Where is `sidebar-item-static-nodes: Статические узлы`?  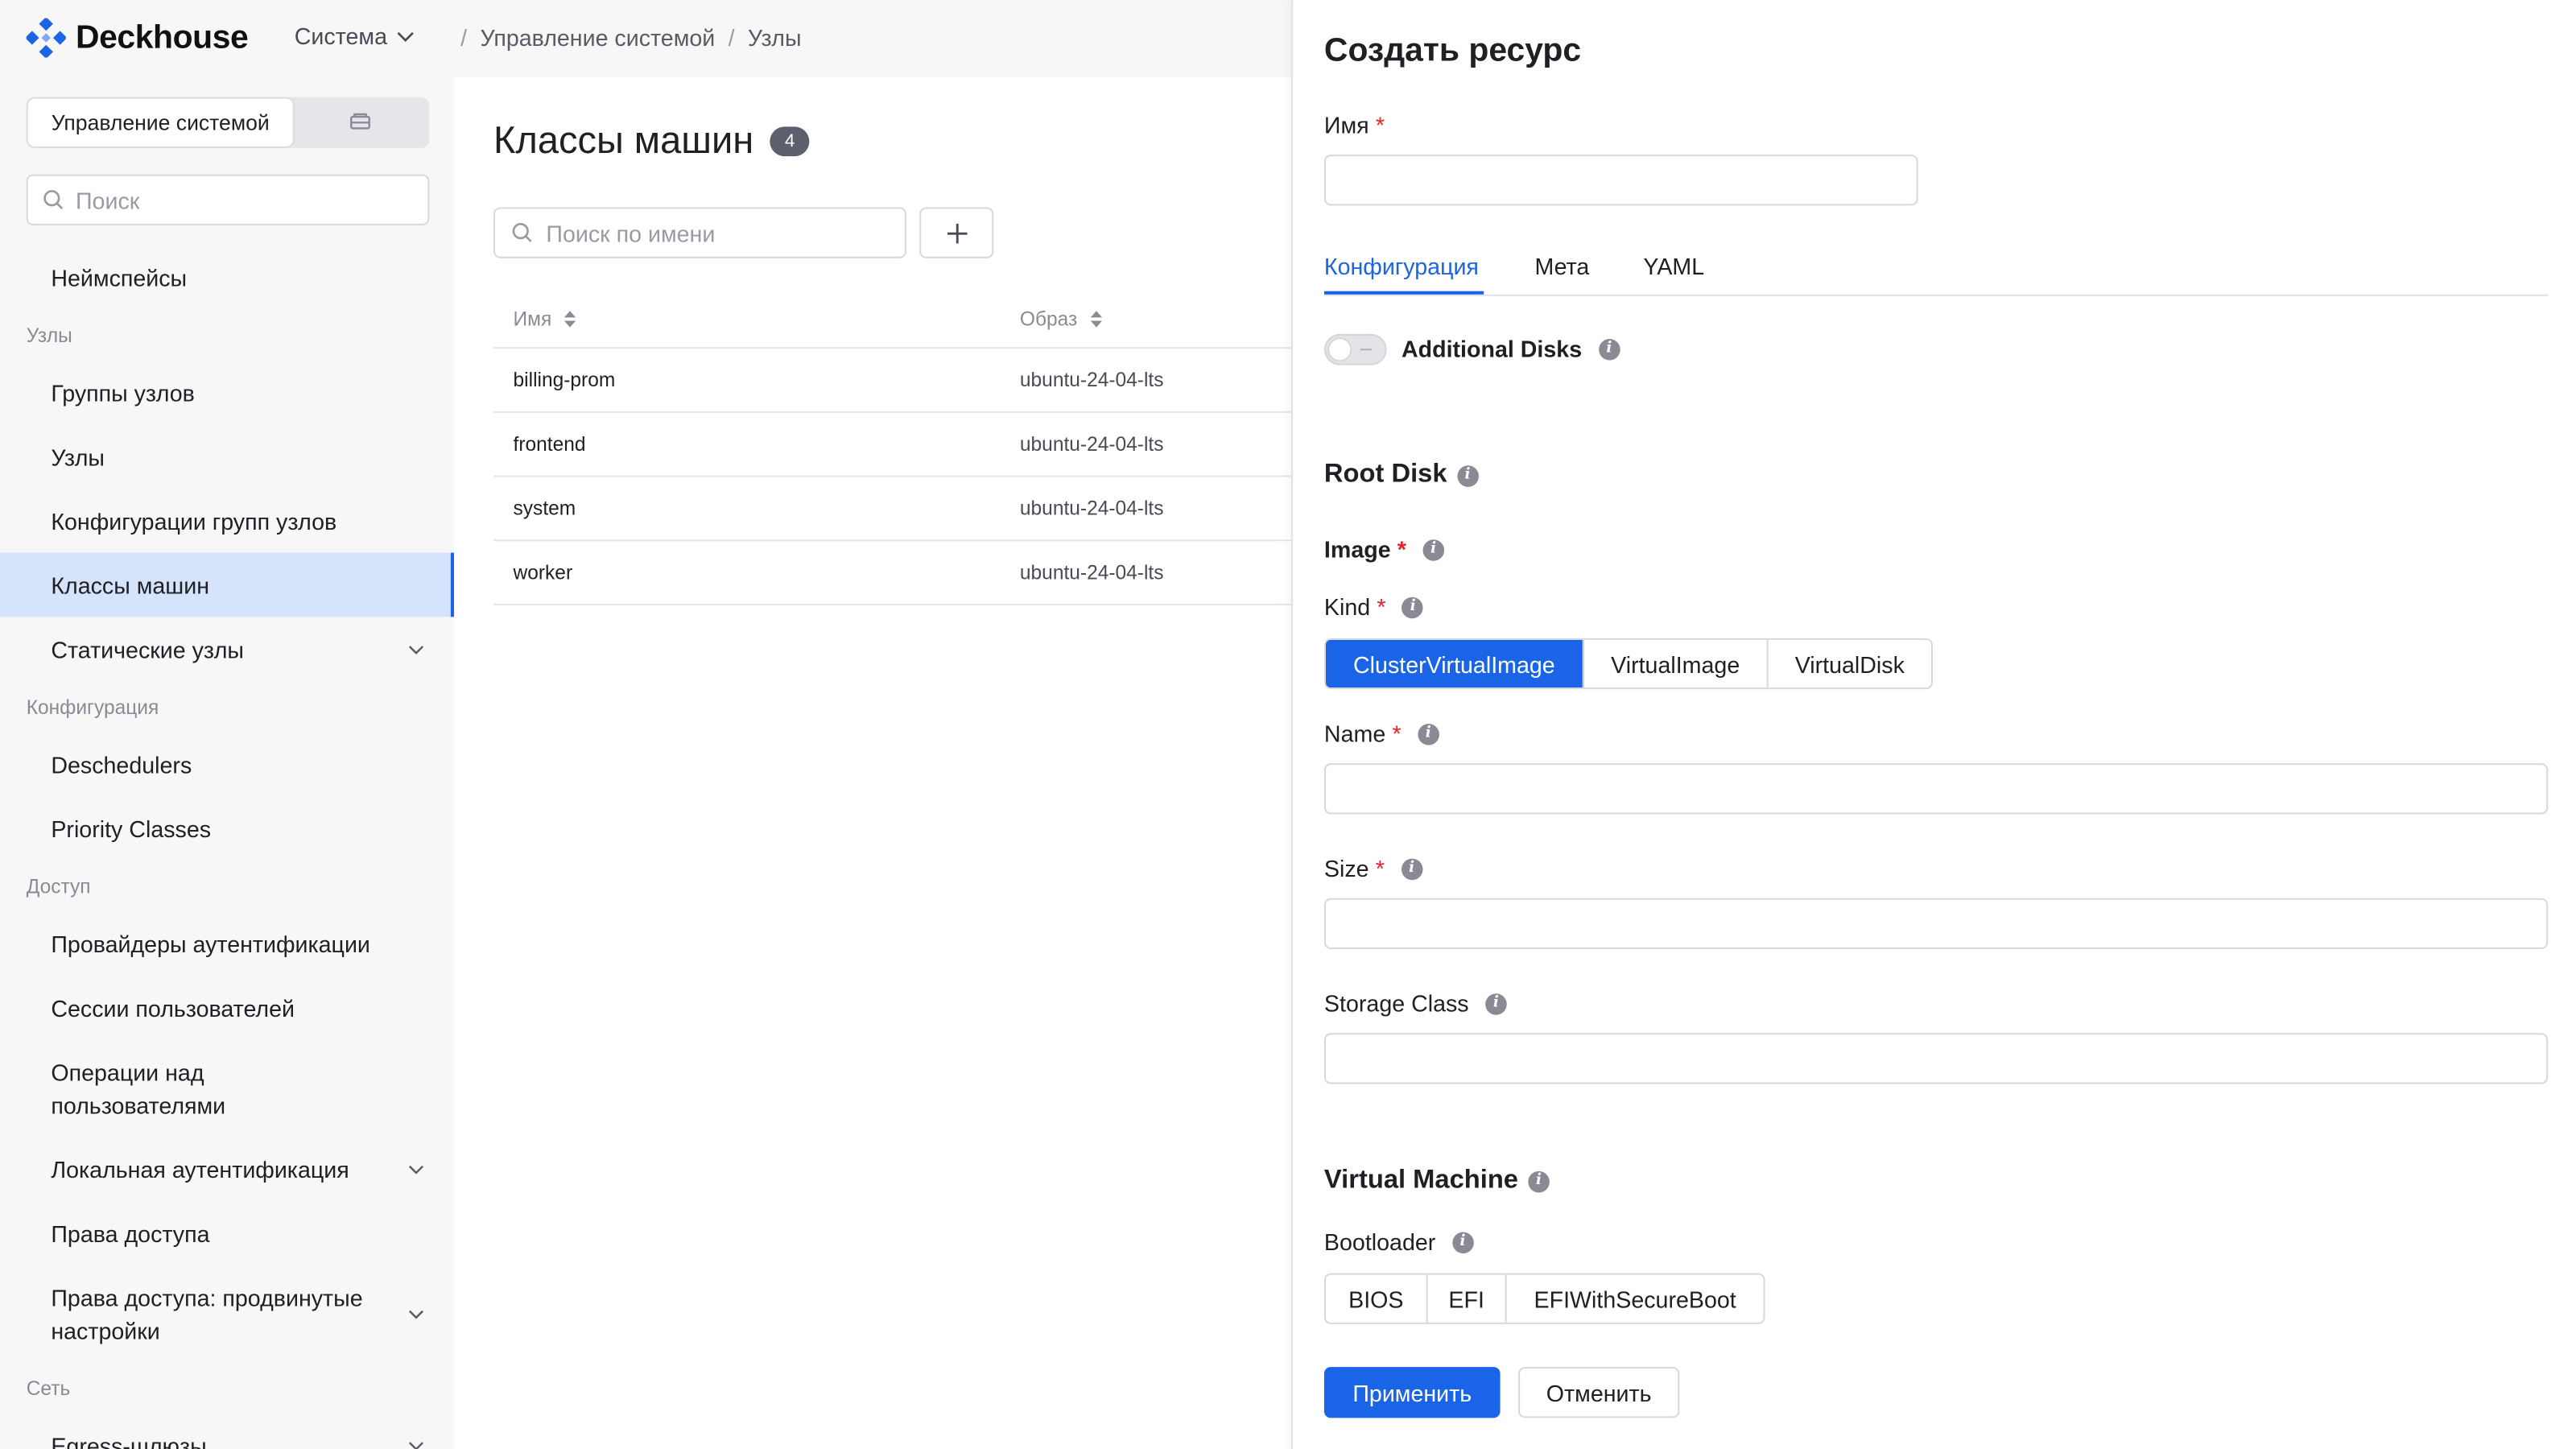 sidebar-item-static-nodes: Статические узлы is located at coordinates (227, 649).